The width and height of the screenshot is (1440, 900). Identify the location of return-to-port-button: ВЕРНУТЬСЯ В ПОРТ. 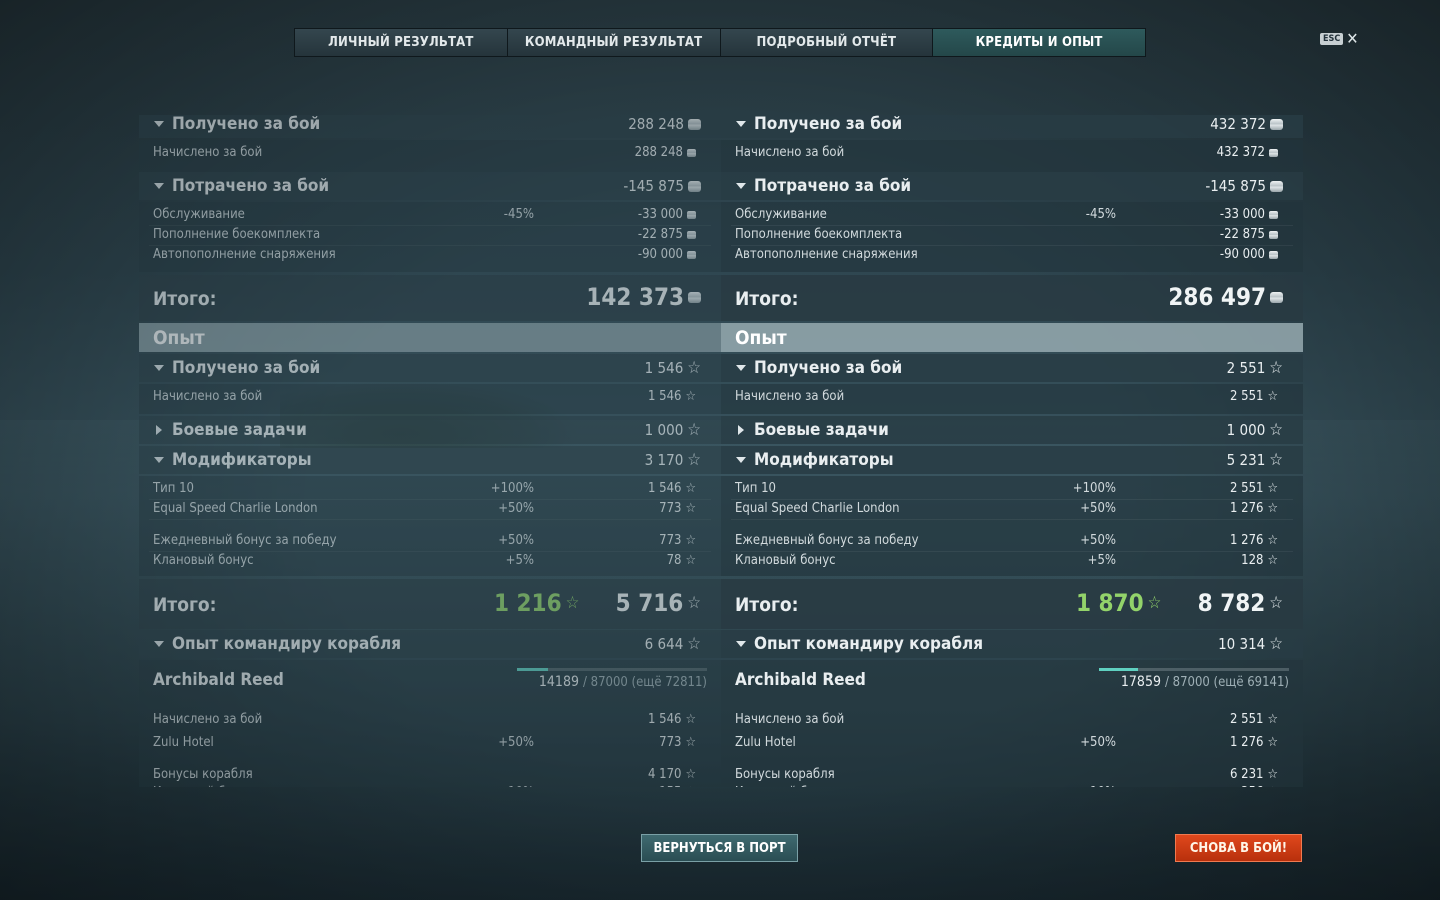
(719, 848).